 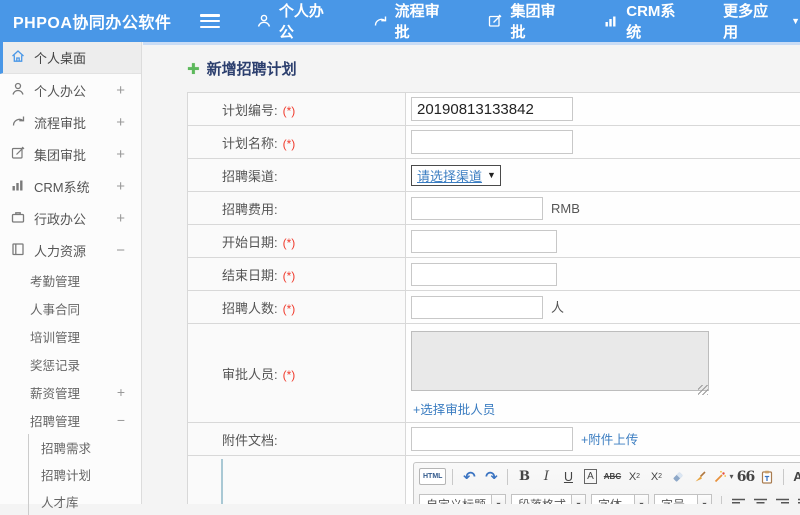 What do you see at coordinates (539, 21) in the screenshot?
I see `nav-label: 集团审批` at bounding box center [539, 21].